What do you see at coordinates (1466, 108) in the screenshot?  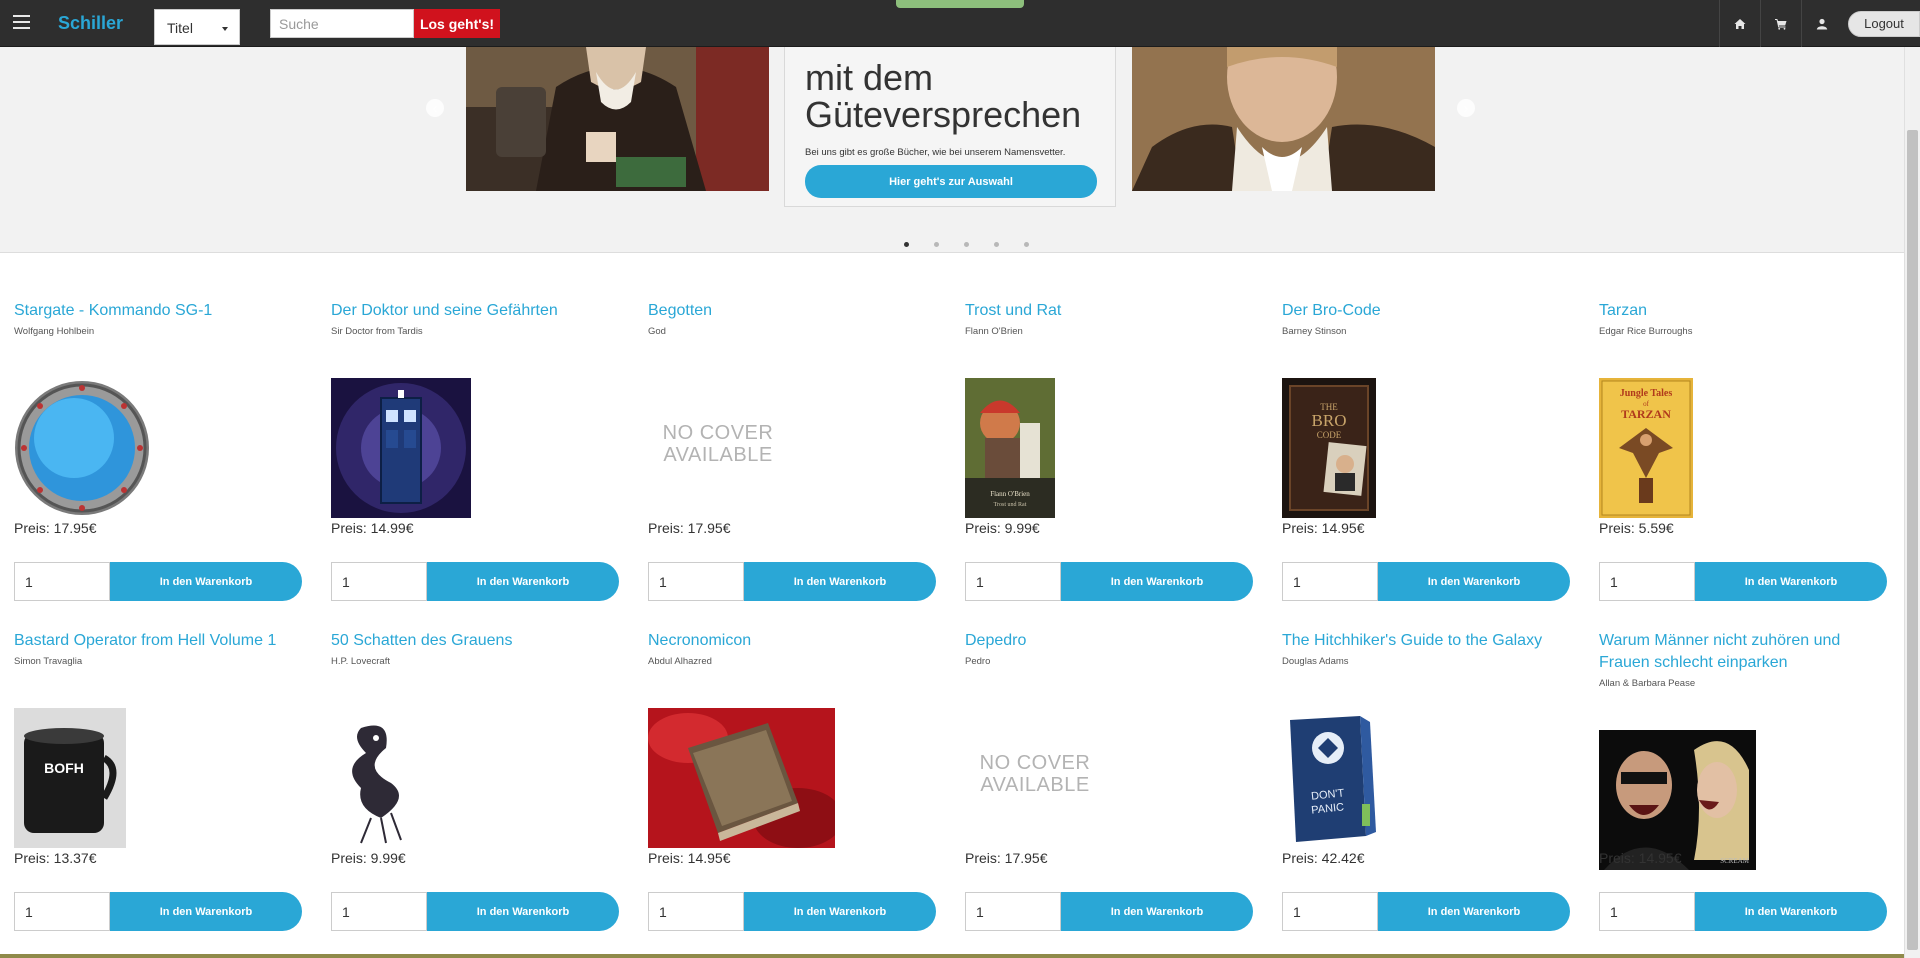 I see `chevron-right-icon: ›` at bounding box center [1466, 108].